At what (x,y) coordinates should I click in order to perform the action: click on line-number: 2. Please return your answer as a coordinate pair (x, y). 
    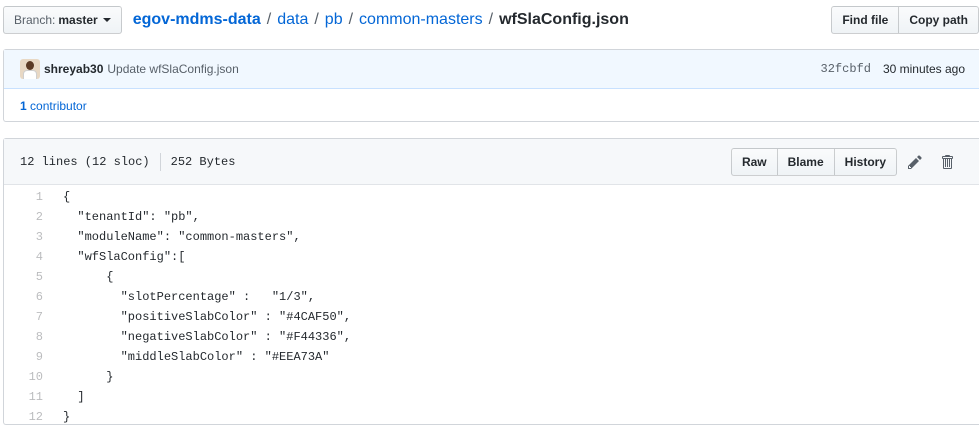
    Looking at the image, I should click on (24, 217).